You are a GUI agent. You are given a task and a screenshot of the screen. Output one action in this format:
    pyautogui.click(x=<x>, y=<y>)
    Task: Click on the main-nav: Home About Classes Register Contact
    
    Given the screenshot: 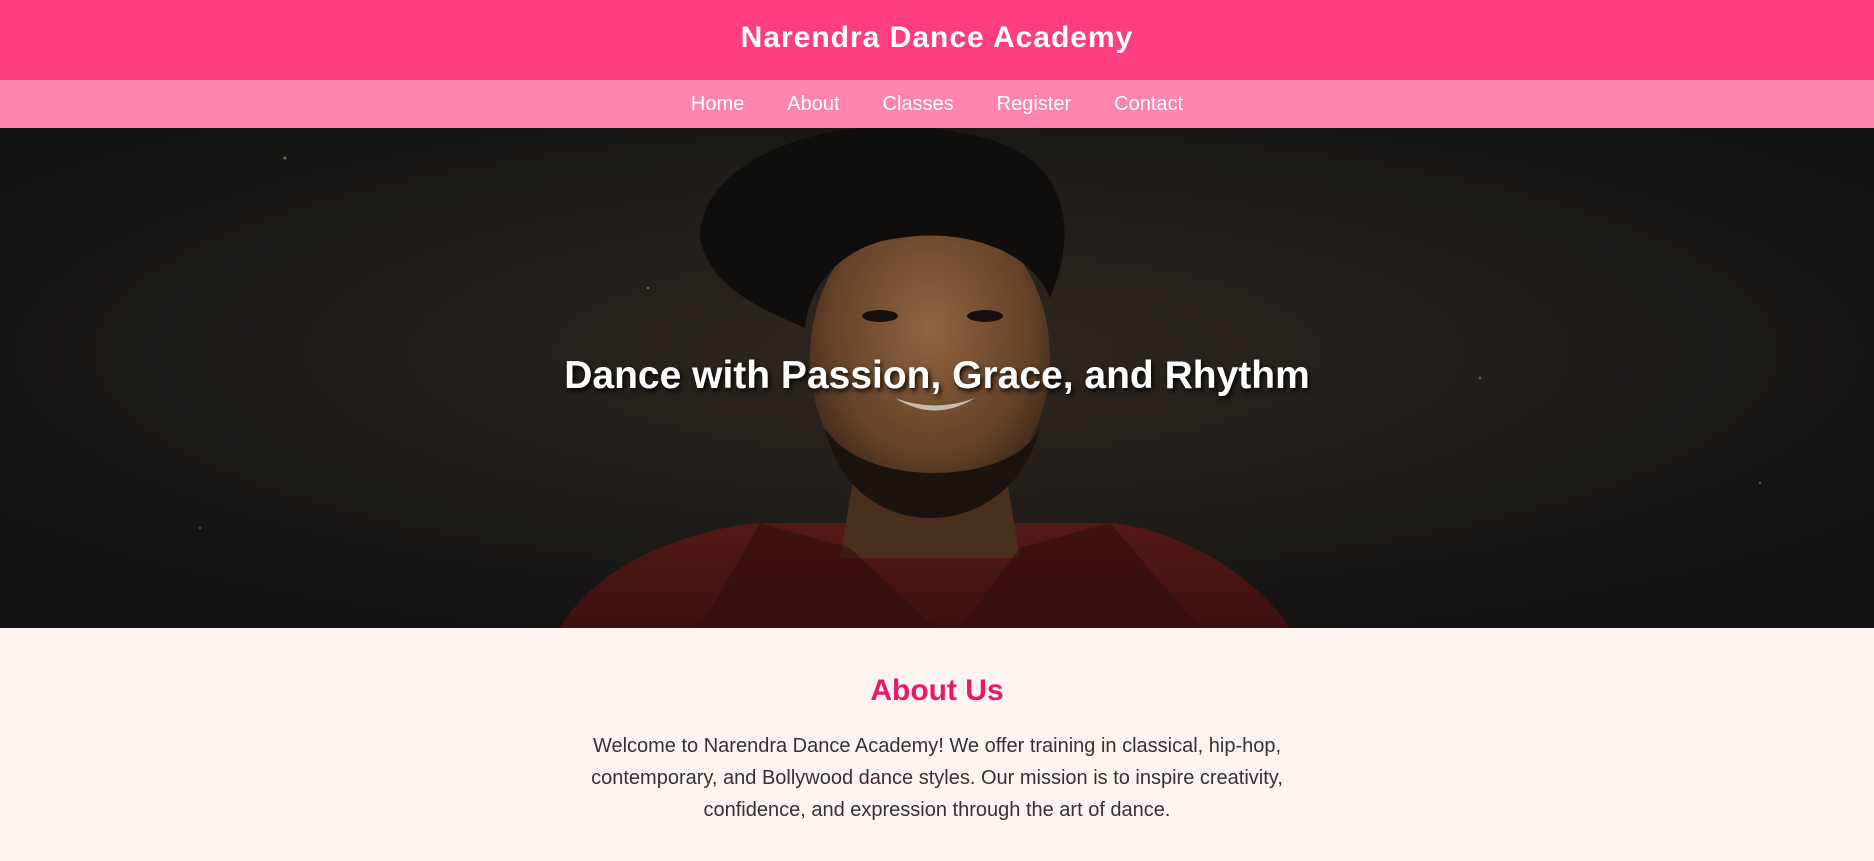 What is the action you would take?
    pyautogui.click(x=937, y=104)
    